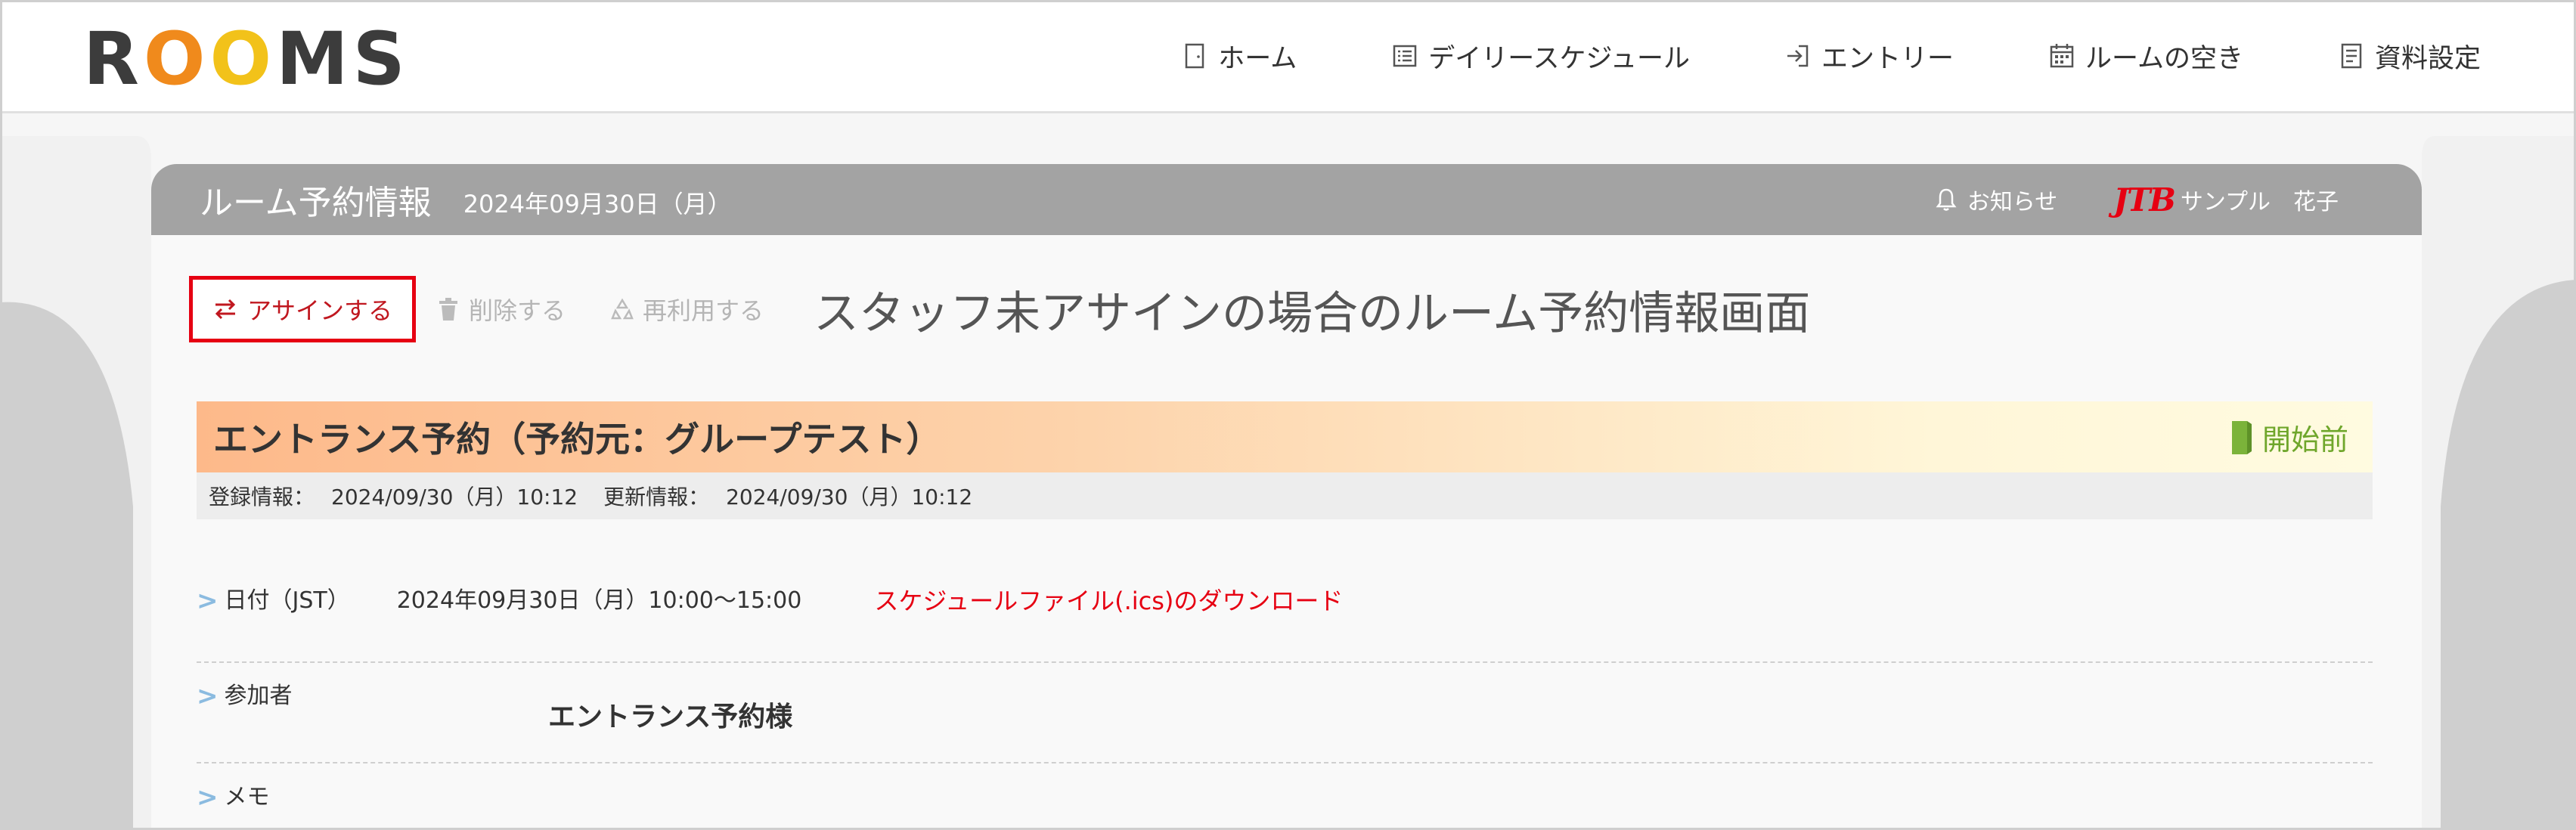 Image resolution: width=2576 pixels, height=830 pixels. Describe the element at coordinates (622, 309) in the screenshot. I see `recycle-icon` at that location.